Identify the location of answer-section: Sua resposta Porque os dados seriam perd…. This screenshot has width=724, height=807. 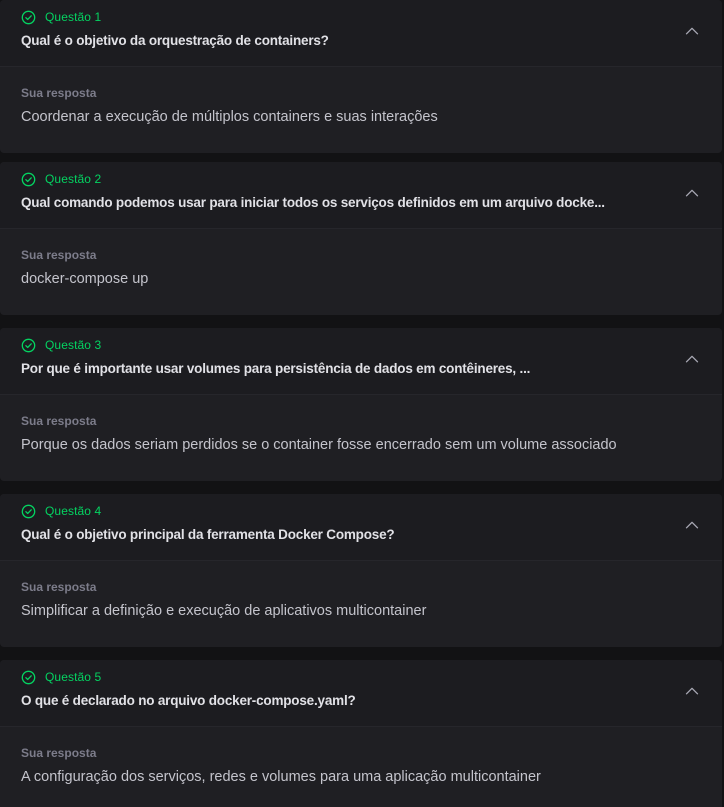
(361, 438).